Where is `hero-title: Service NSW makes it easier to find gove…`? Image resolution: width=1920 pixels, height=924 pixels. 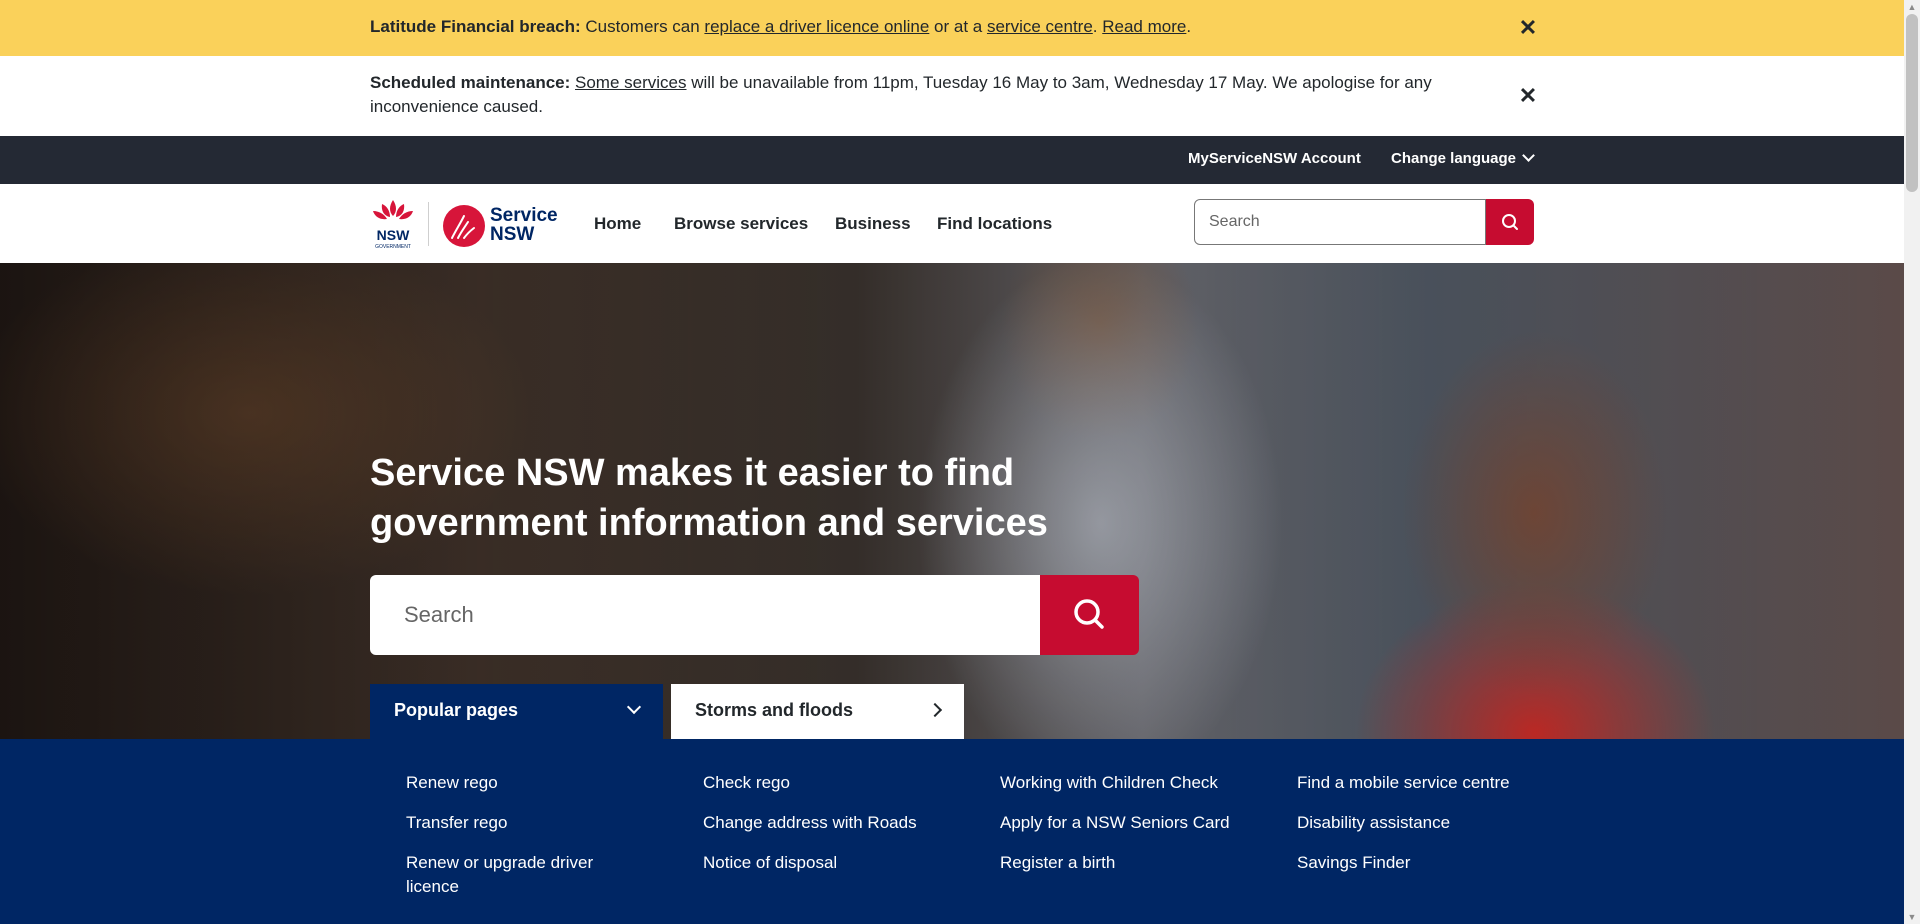 hero-title: Service NSW makes it easier to find gove… is located at coordinates (709, 498).